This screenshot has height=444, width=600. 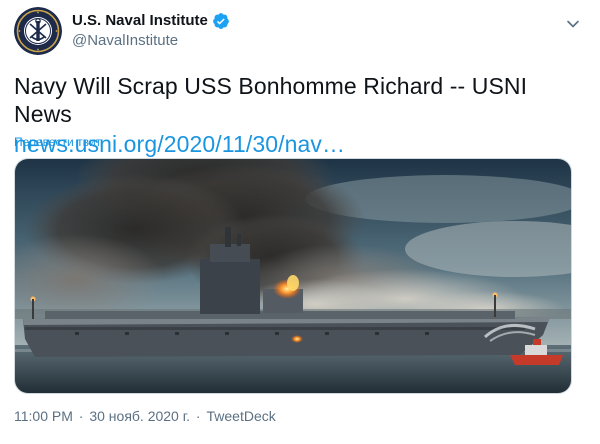 I want to click on tweet-source: TweetDeck, so click(x=240, y=416).